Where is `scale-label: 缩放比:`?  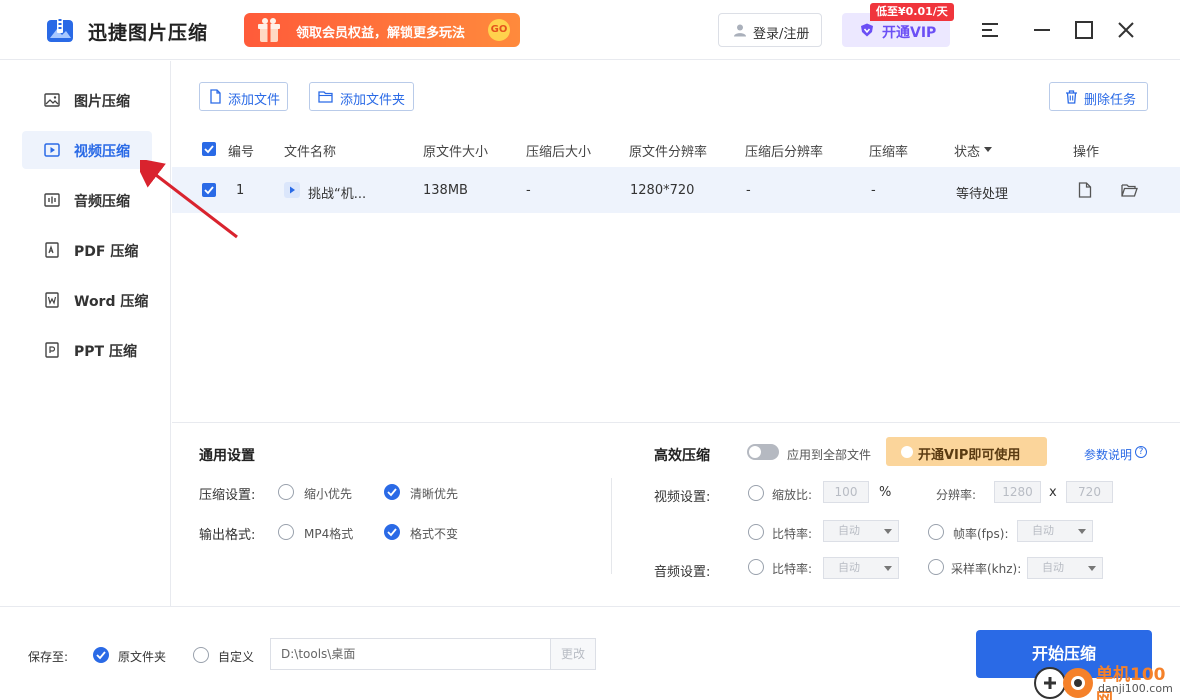 scale-label: 缩放比: is located at coordinates (792, 495).